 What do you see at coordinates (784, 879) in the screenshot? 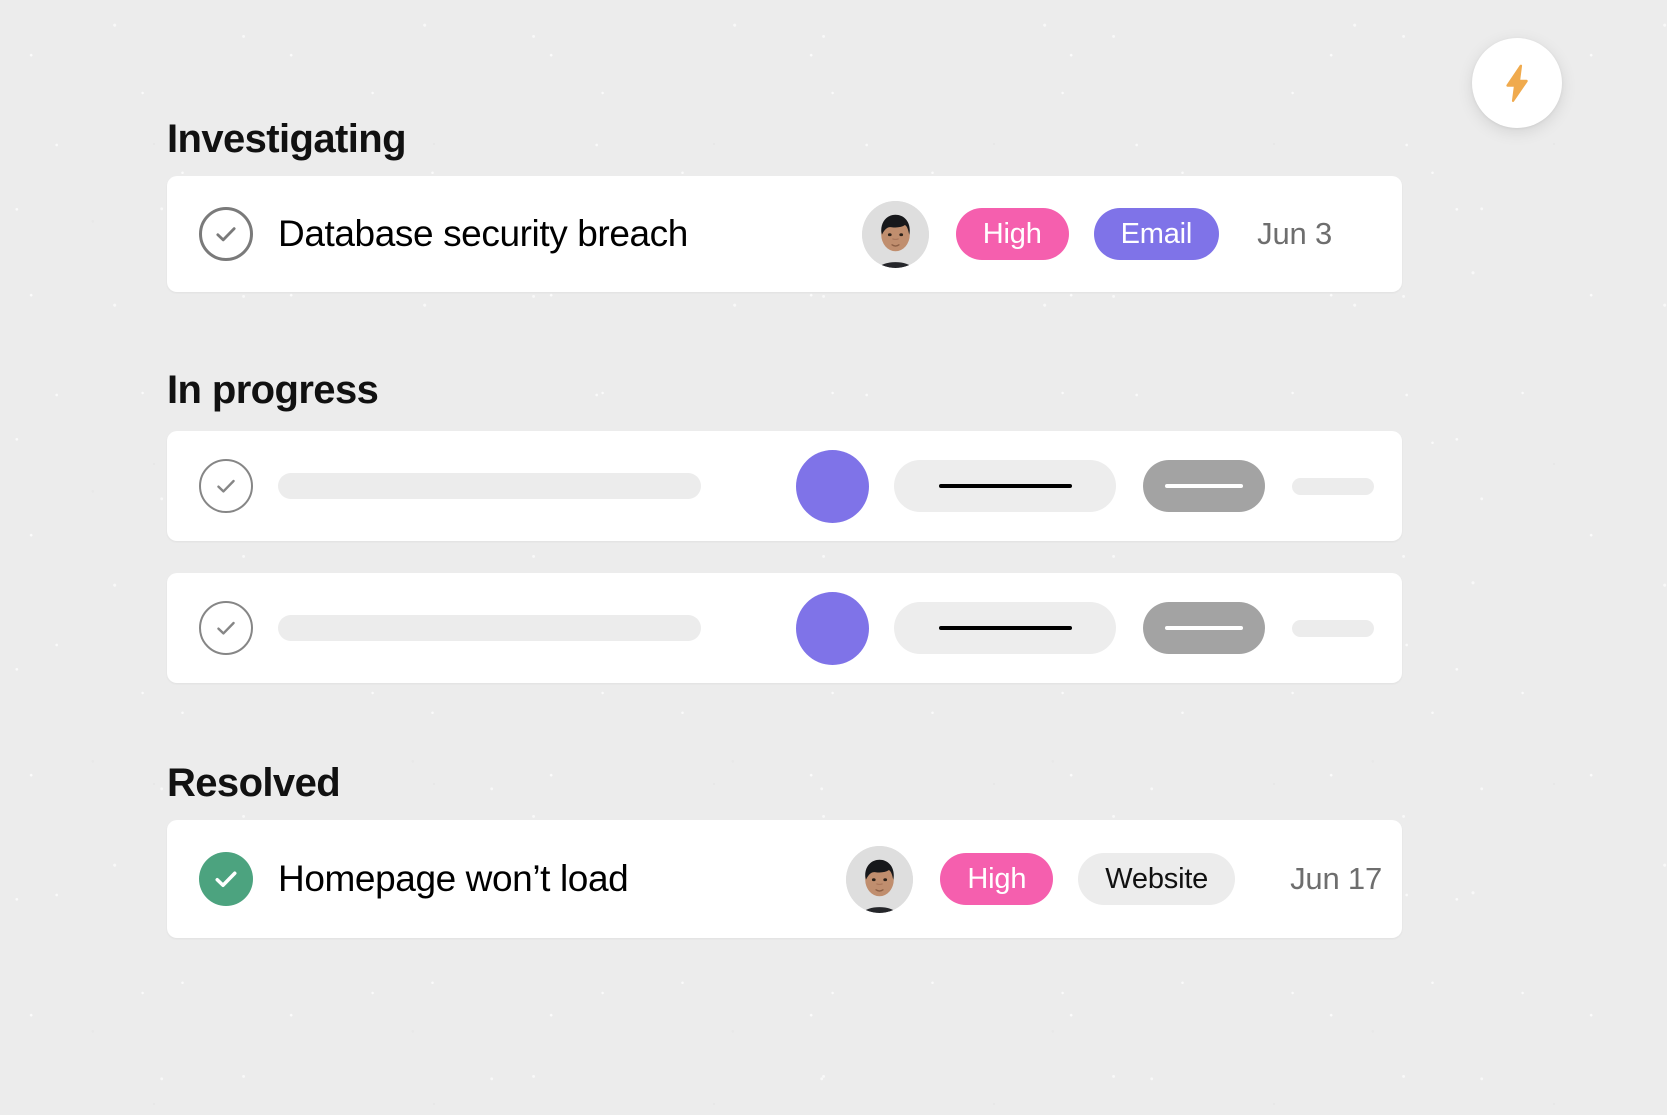
I see `issue-row-homepage-wont-load: Homepage won’t load High Website Jun 17` at bounding box center [784, 879].